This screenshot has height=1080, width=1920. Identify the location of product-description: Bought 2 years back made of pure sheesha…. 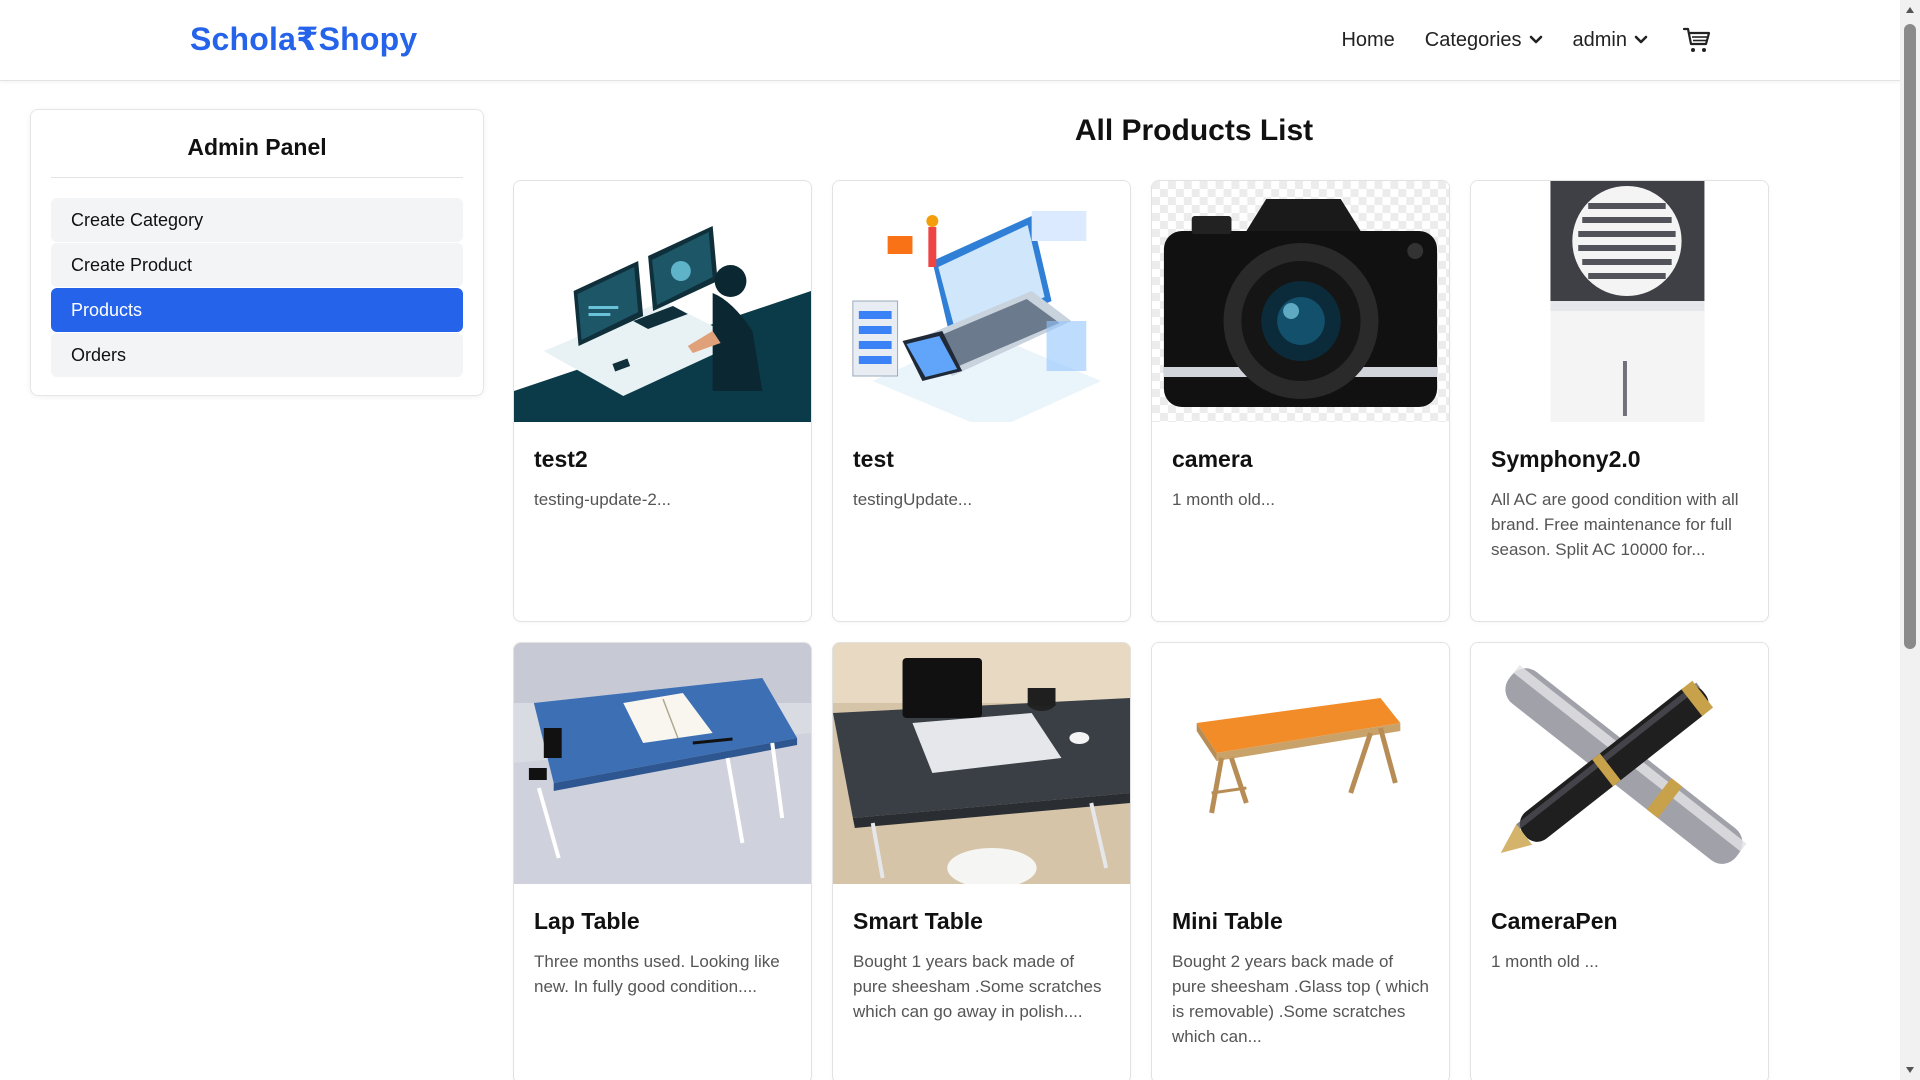
(1301, 999).